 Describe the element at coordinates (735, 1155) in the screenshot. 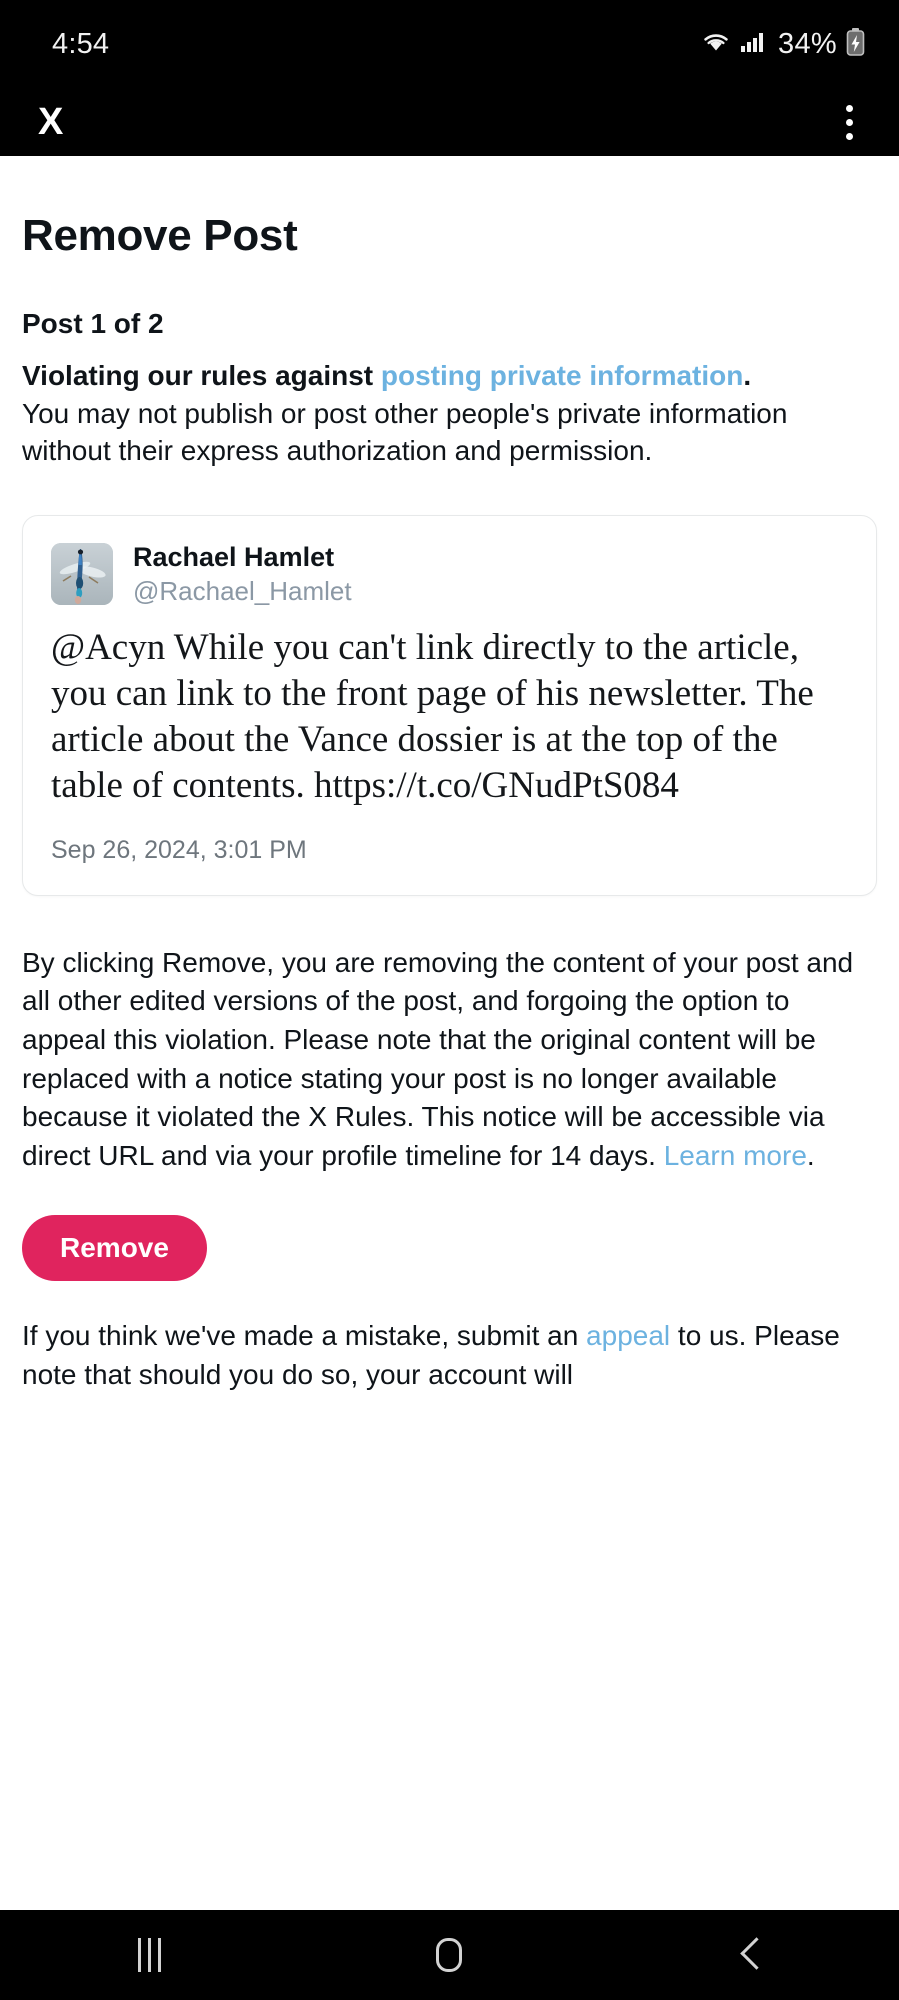

I see `learn-more-link: Learn more` at that location.